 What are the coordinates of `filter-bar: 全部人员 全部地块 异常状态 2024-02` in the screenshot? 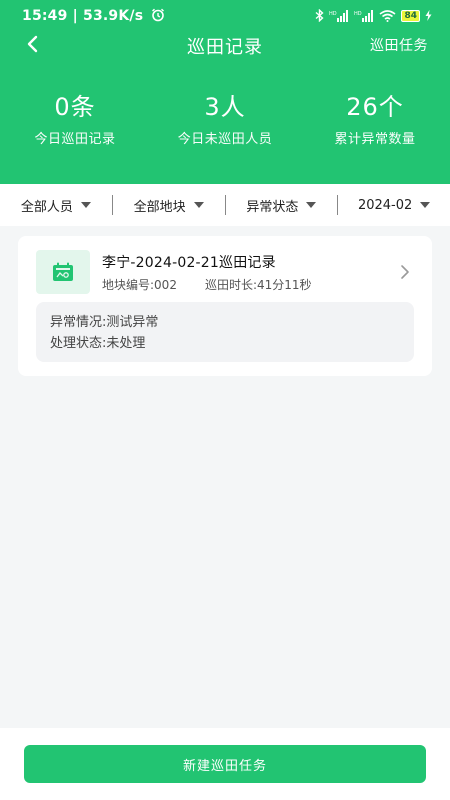 It's located at (225, 205).